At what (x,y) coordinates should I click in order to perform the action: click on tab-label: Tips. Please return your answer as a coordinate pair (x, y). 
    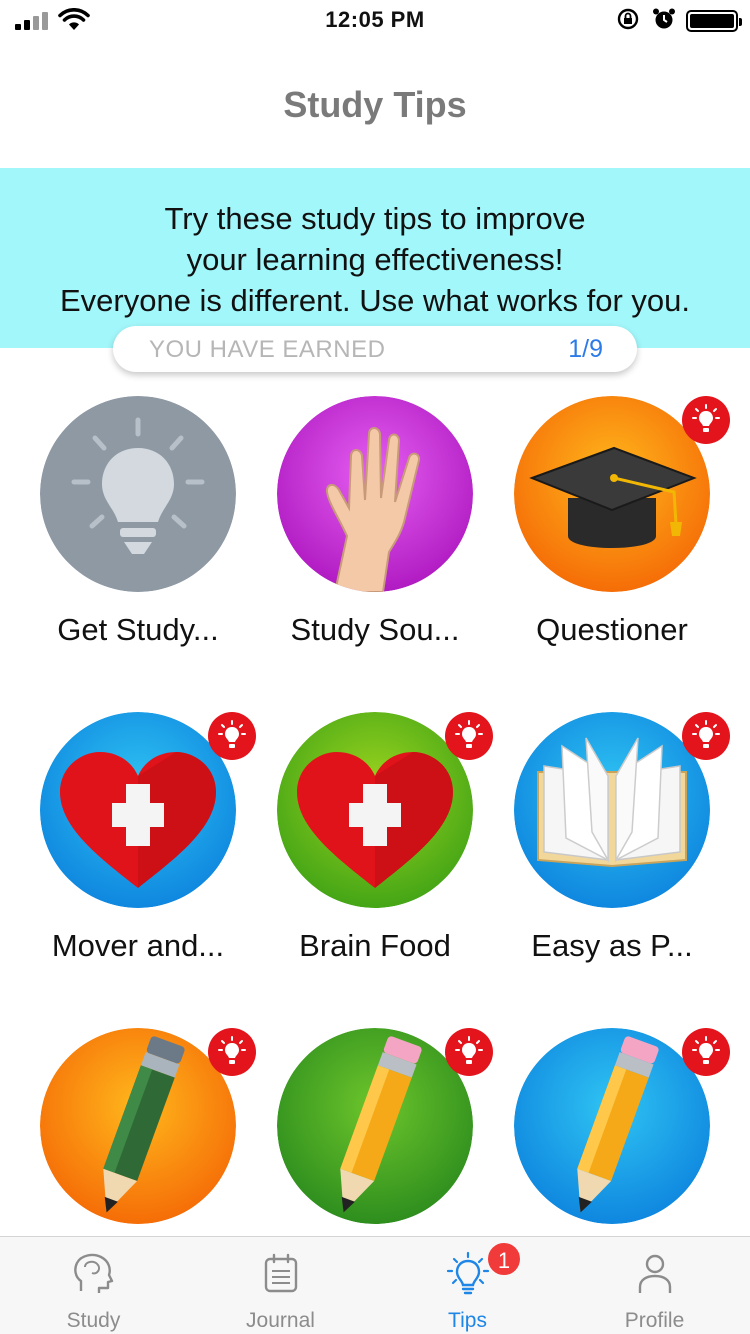
    Looking at the image, I should click on (467, 1320).